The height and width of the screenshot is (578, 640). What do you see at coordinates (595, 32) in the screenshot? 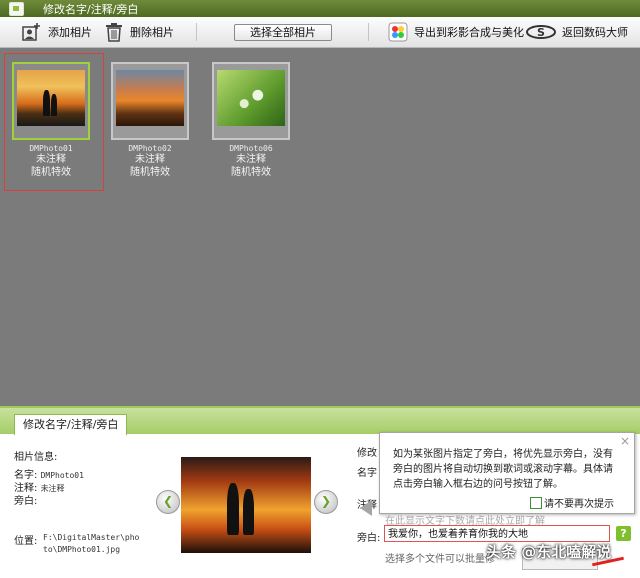
I see `back-label: 返回数码大师` at bounding box center [595, 32].